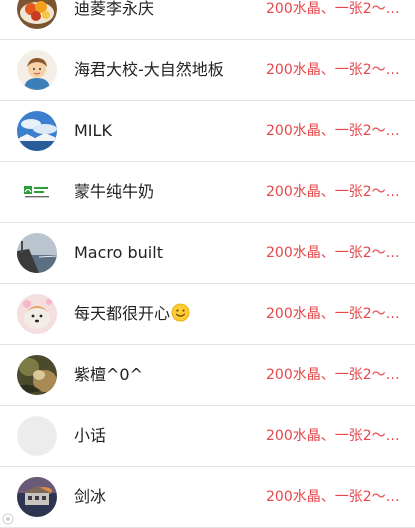 The height and width of the screenshot is (528, 415). I want to click on nature-avatar-icon, so click(37, 375).